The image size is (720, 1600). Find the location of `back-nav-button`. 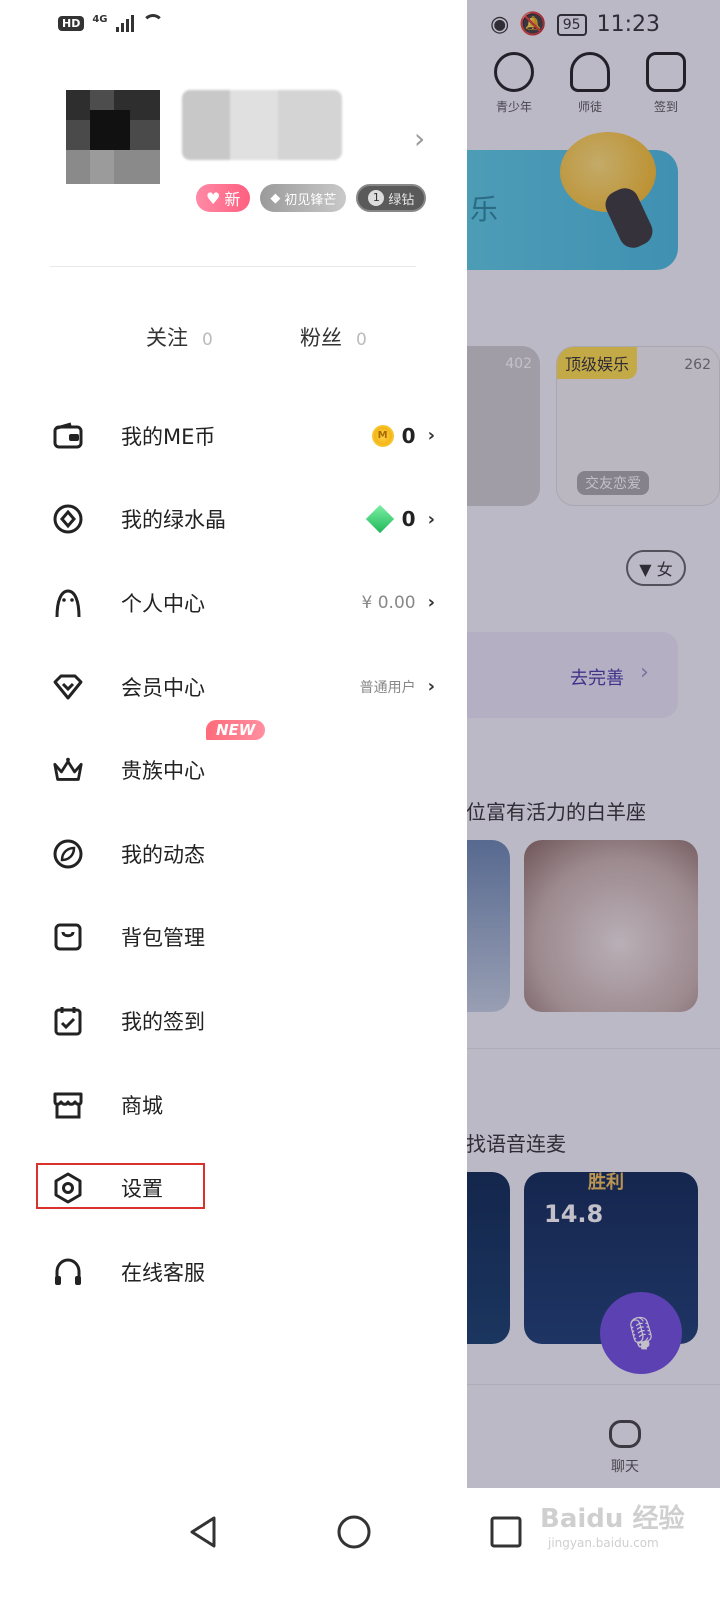

back-nav-button is located at coordinates (204, 1532).